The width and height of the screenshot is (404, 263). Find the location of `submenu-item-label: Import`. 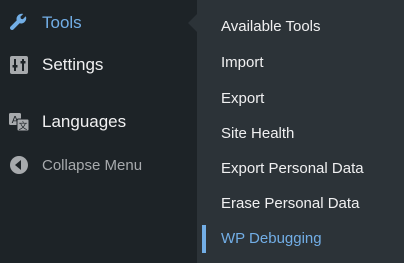

submenu-item-label: Import is located at coordinates (242, 62).